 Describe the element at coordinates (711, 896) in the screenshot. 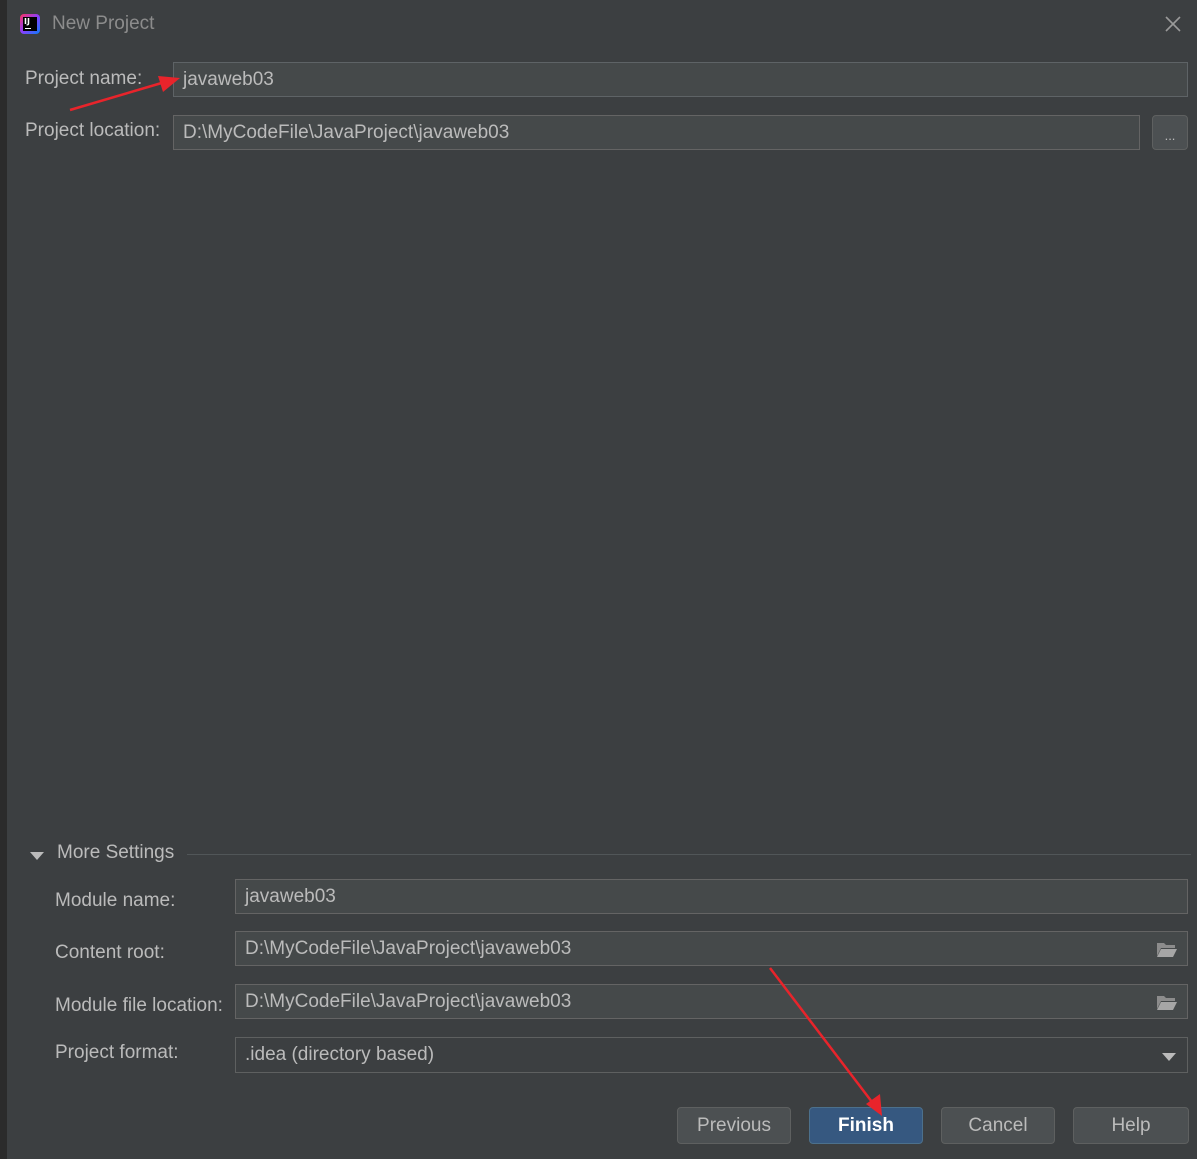

I see `module-name-input: javaweb03` at that location.